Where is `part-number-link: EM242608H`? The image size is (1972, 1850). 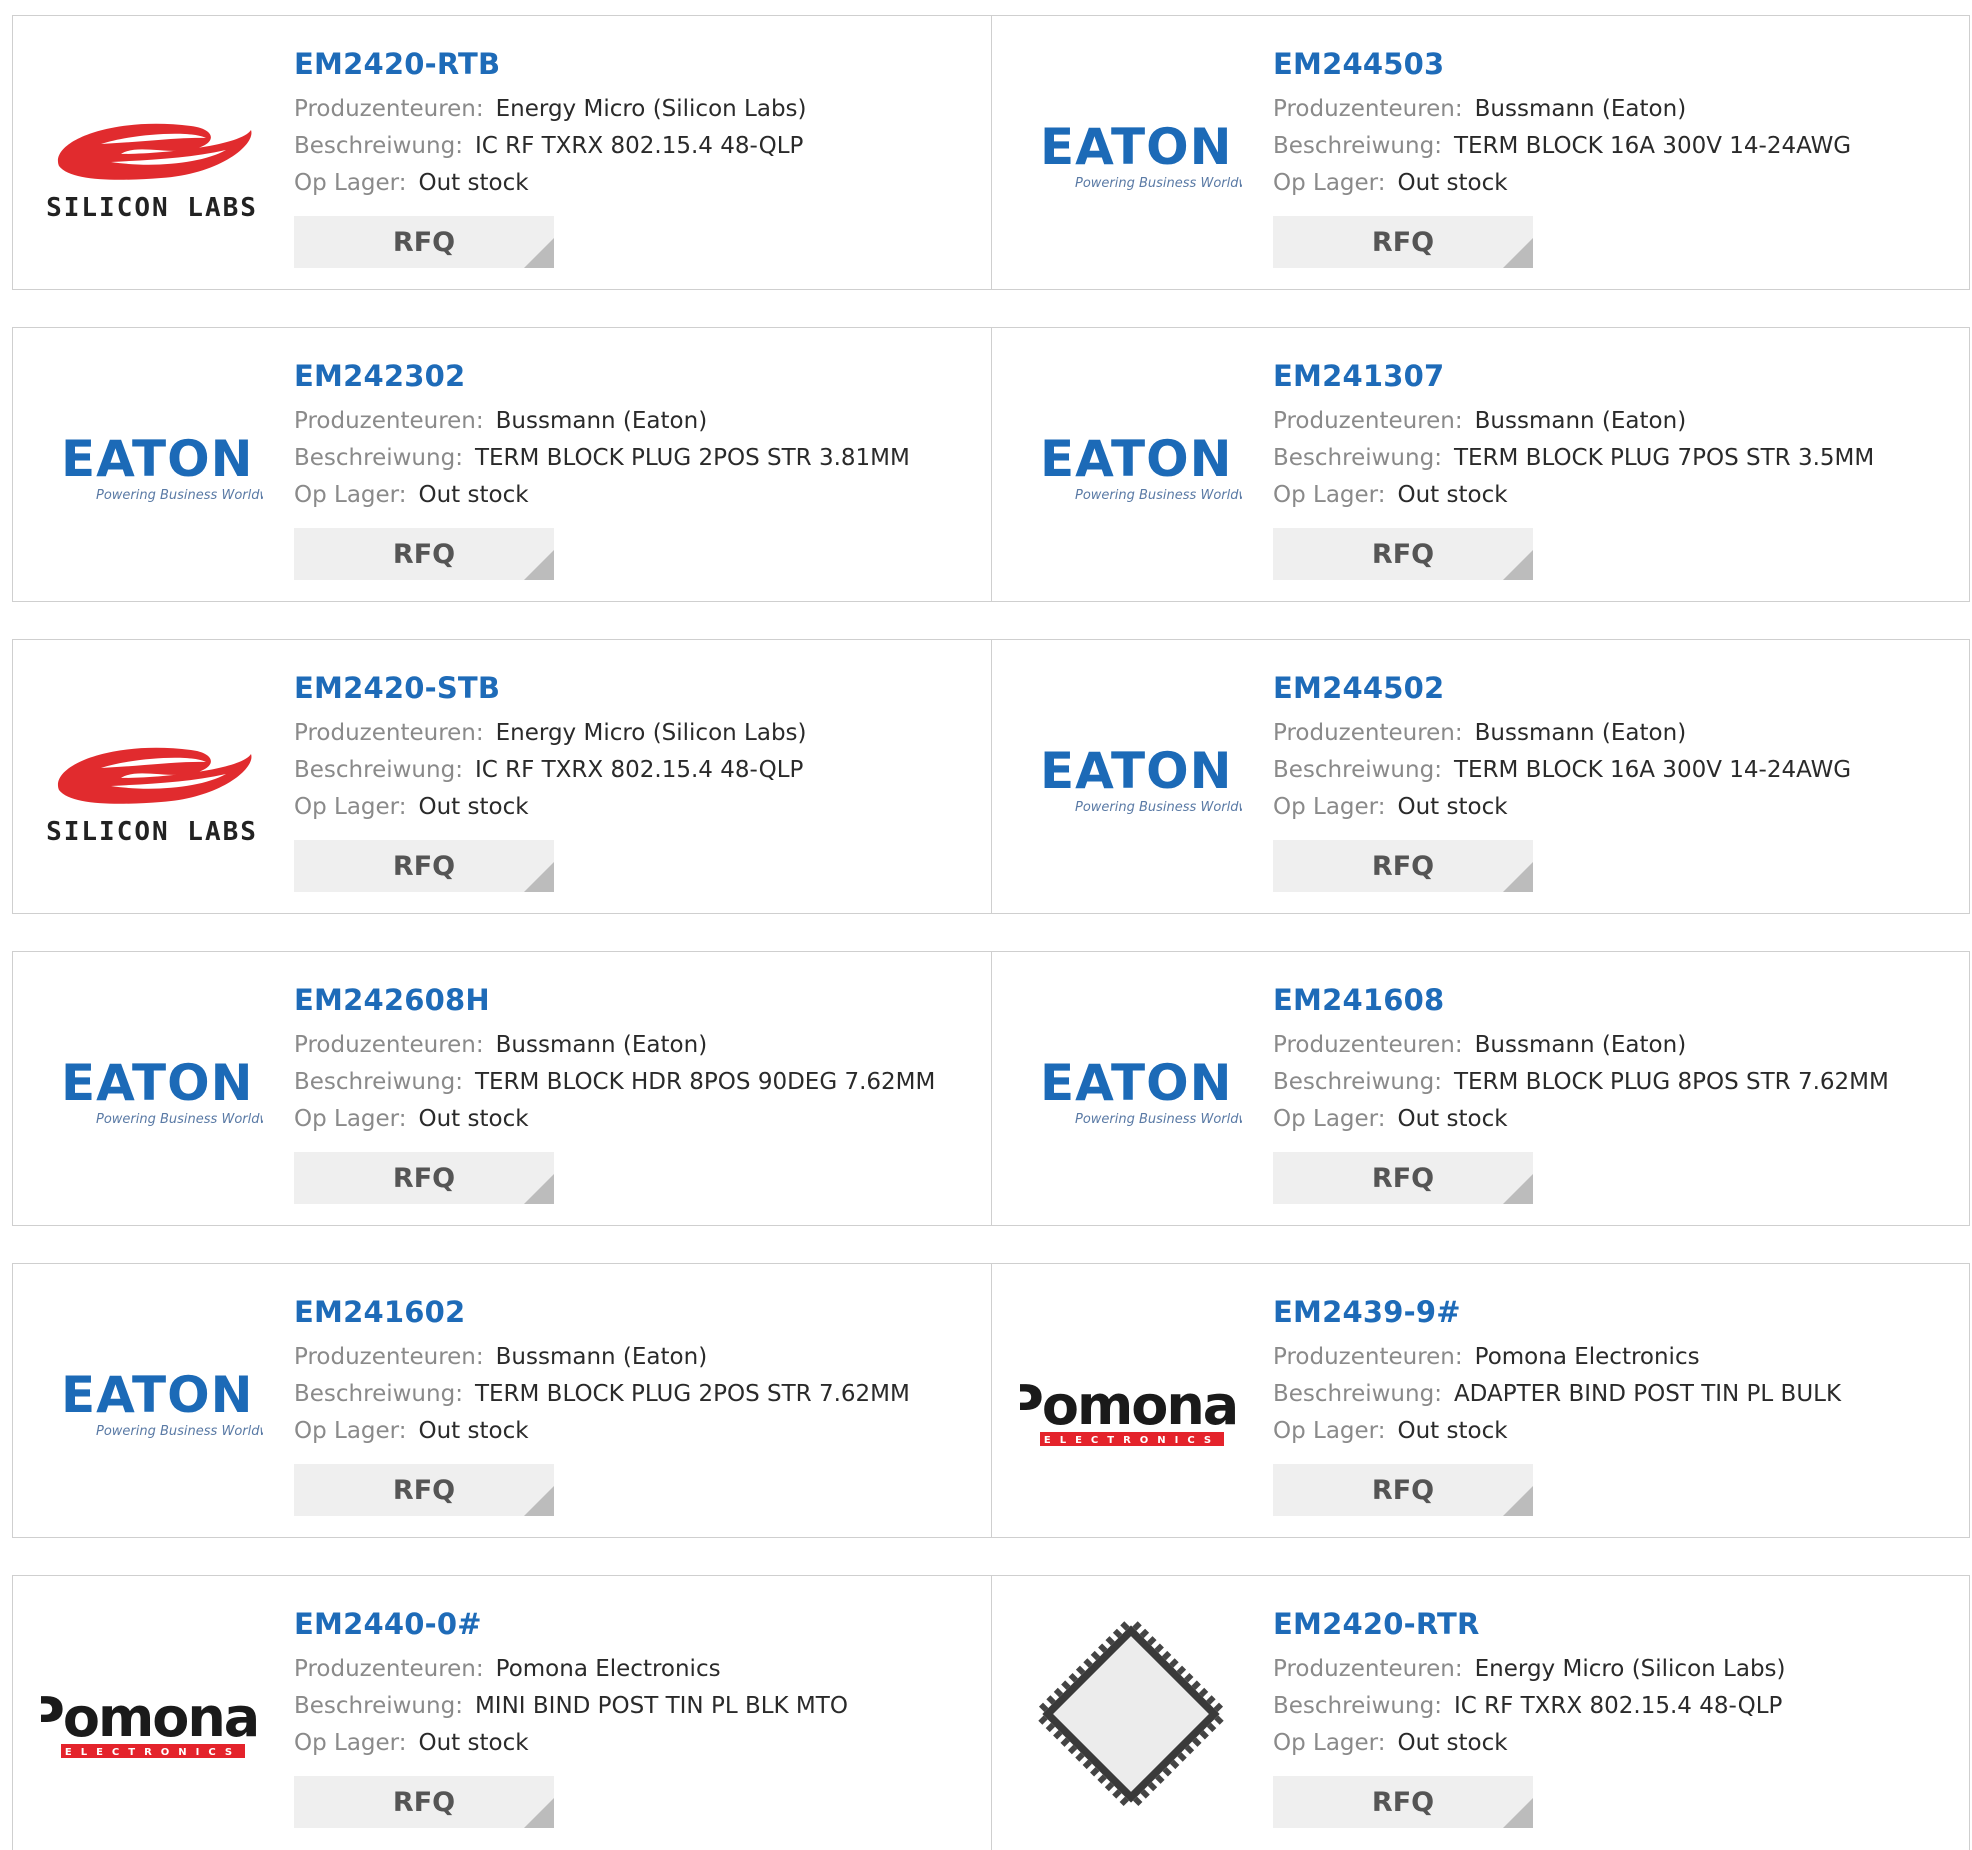 part-number-link: EM242608H is located at coordinates (392, 1000).